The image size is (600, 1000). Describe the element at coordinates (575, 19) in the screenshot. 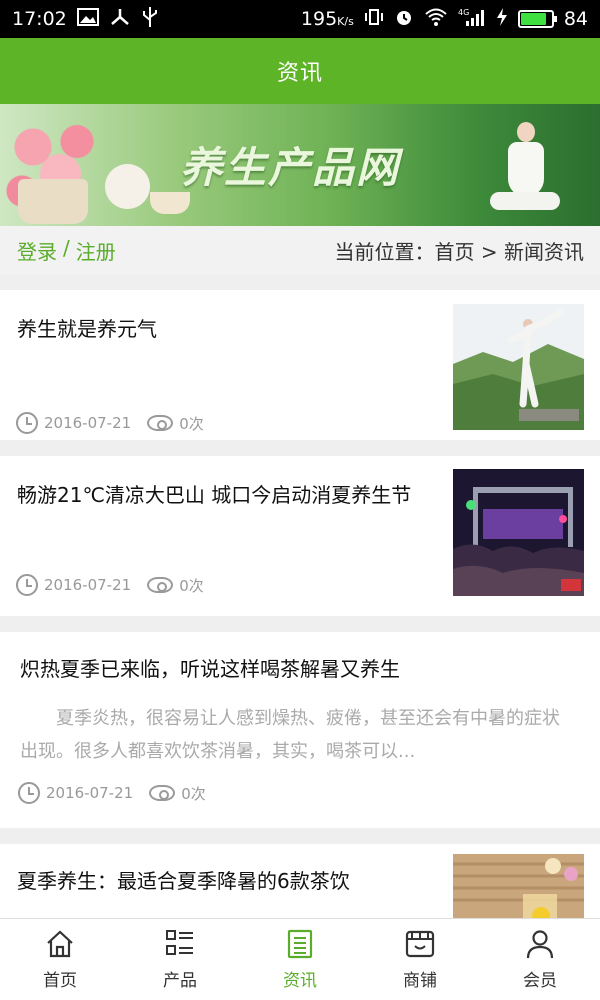

I see `battery-level: 84` at that location.